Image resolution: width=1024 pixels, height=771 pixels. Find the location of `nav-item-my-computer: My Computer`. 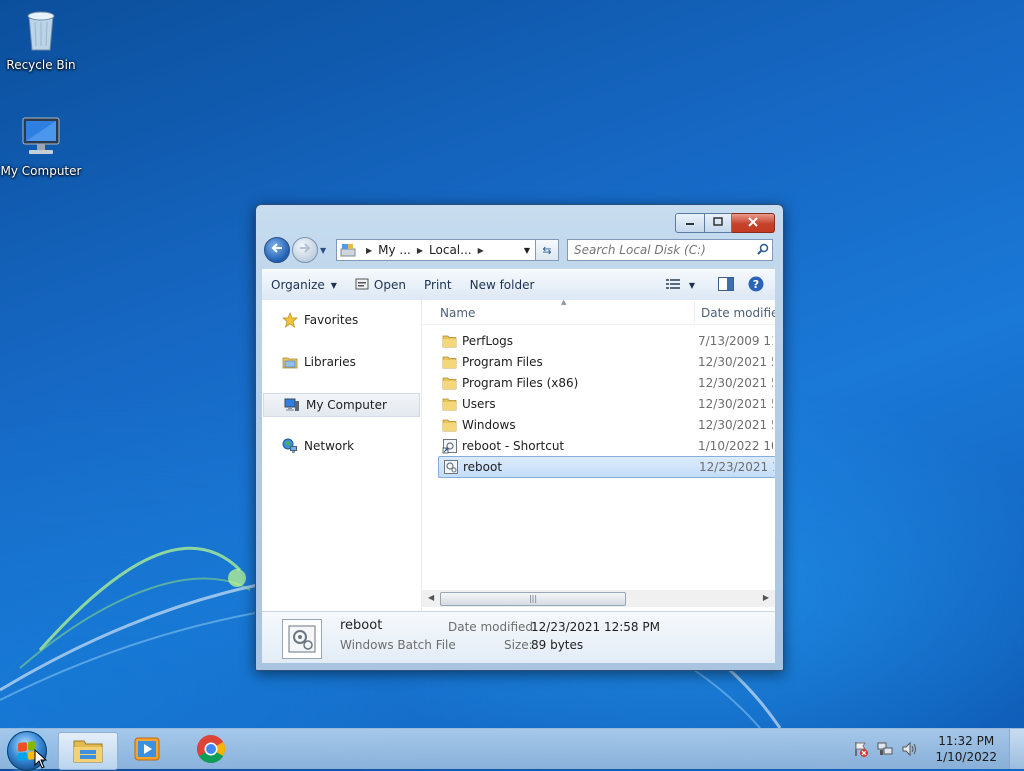

nav-item-my-computer: My Computer is located at coordinates (341, 405).